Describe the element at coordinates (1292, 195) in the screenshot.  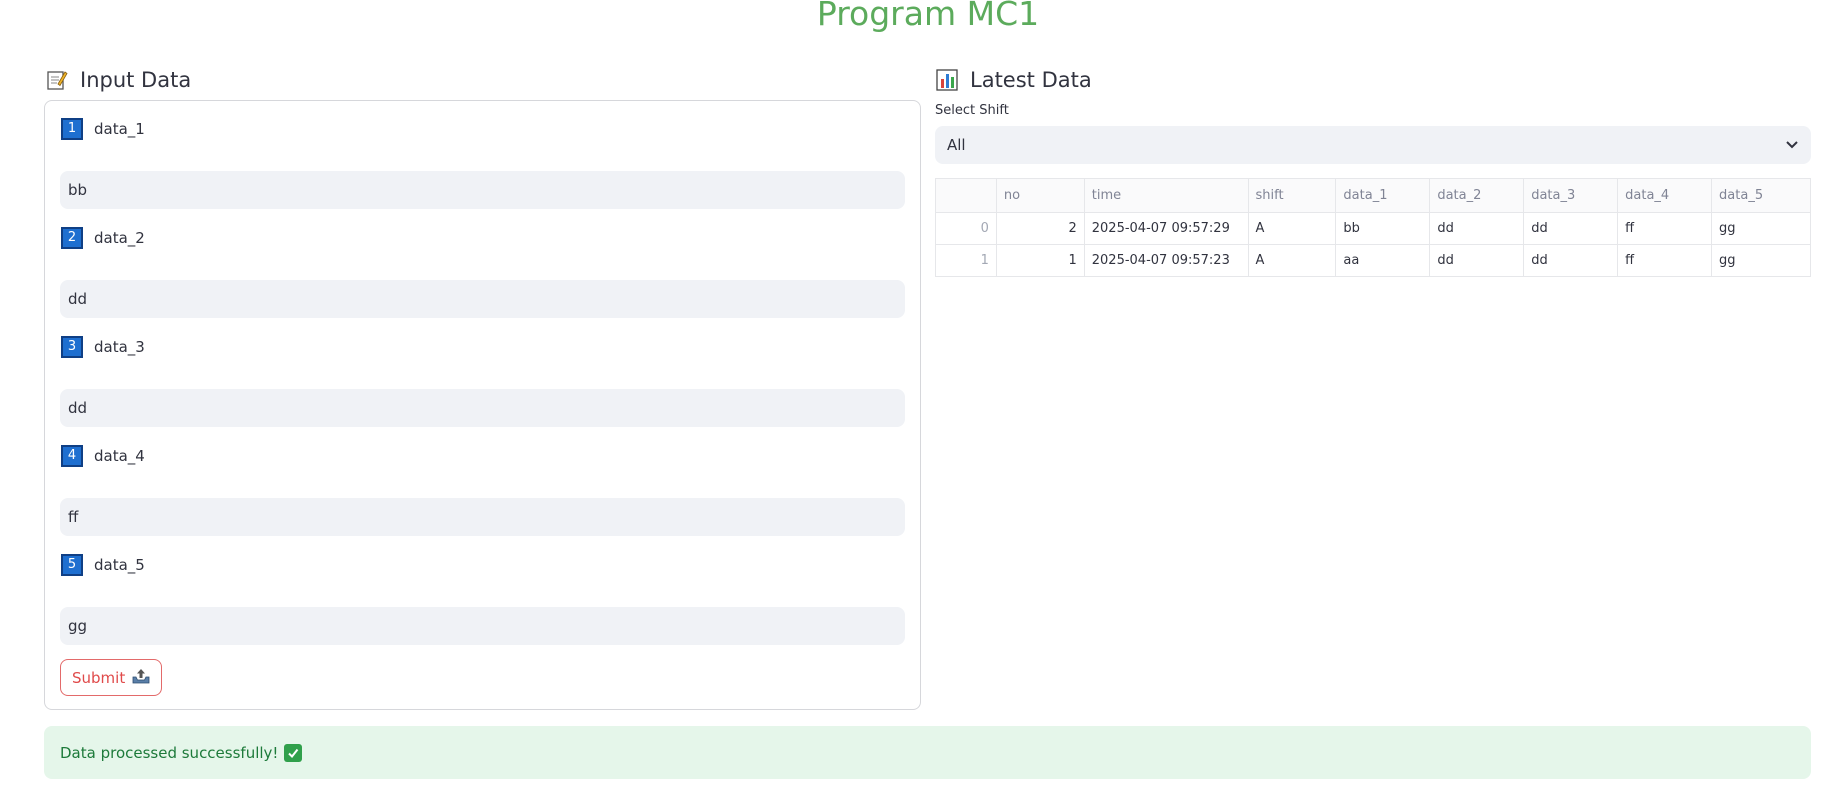
I see `column-header-shift: shift` at that location.